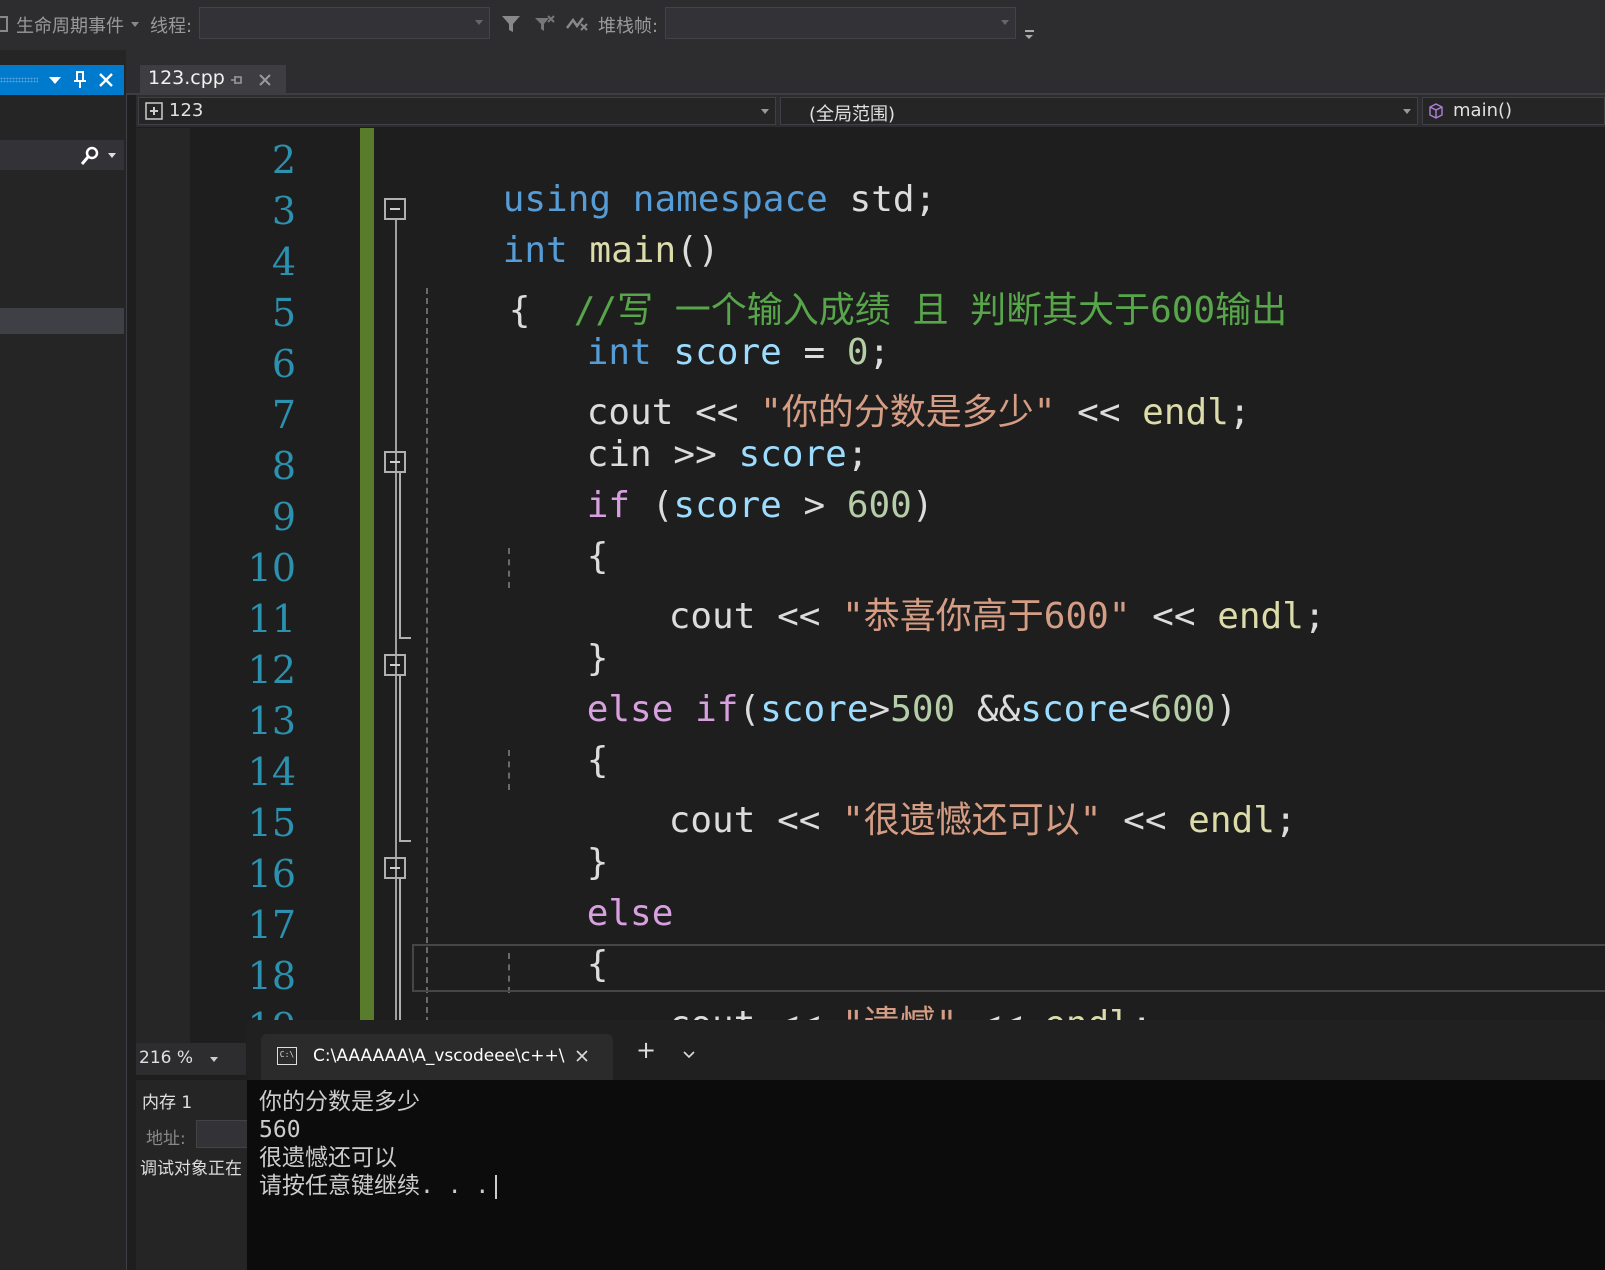  I want to click on collapse-else-icon, so click(395, 868).